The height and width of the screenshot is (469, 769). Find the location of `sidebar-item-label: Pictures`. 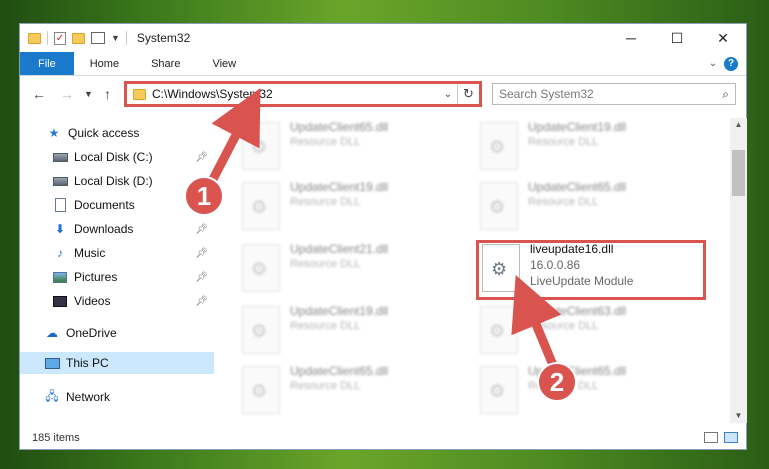

sidebar-item-label: Pictures is located at coordinates (96, 277).